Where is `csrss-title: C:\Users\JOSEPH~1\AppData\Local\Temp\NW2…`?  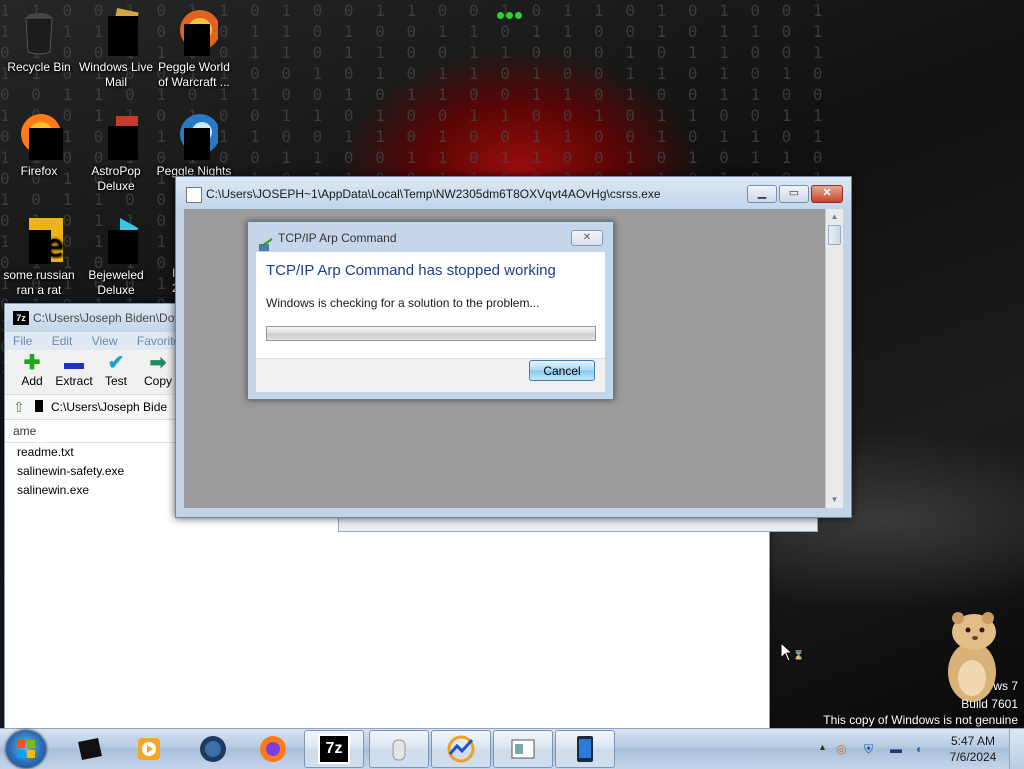
csrss-title: C:\Users\JOSEPH~1\AppData\Local\Temp\NW2… is located at coordinates (433, 194).